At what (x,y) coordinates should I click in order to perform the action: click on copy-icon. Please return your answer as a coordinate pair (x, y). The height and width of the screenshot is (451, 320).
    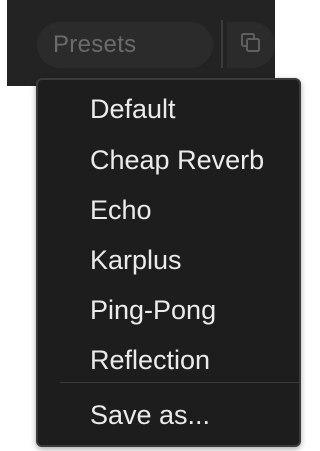
    Looking at the image, I should click on (251, 45).